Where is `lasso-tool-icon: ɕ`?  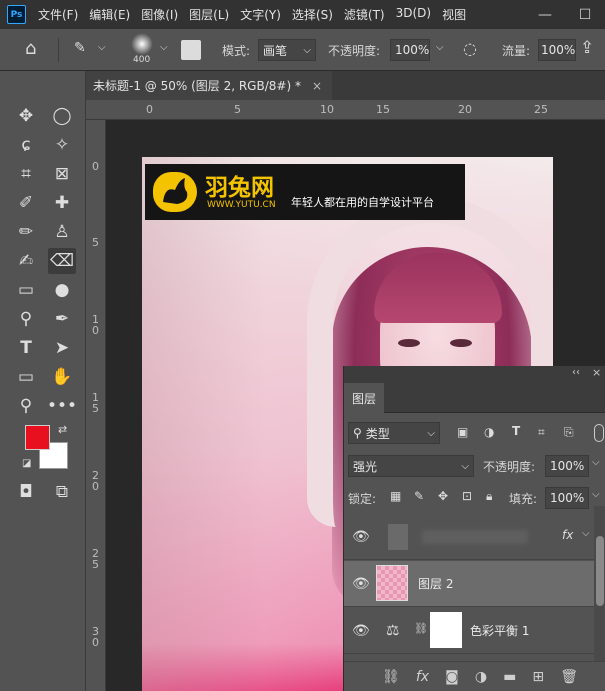 lasso-tool-icon: ɕ is located at coordinates (26, 145).